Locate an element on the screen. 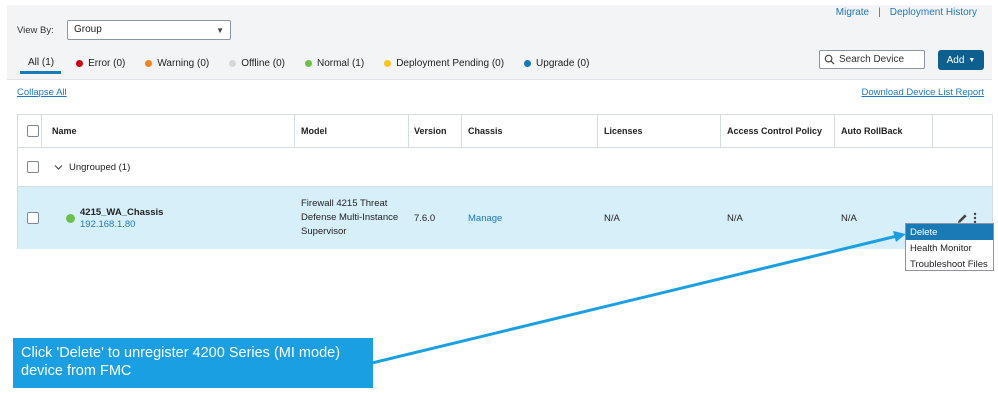 This screenshot has width=998, height=393. device-checkbox-cell is located at coordinates (33, 218).